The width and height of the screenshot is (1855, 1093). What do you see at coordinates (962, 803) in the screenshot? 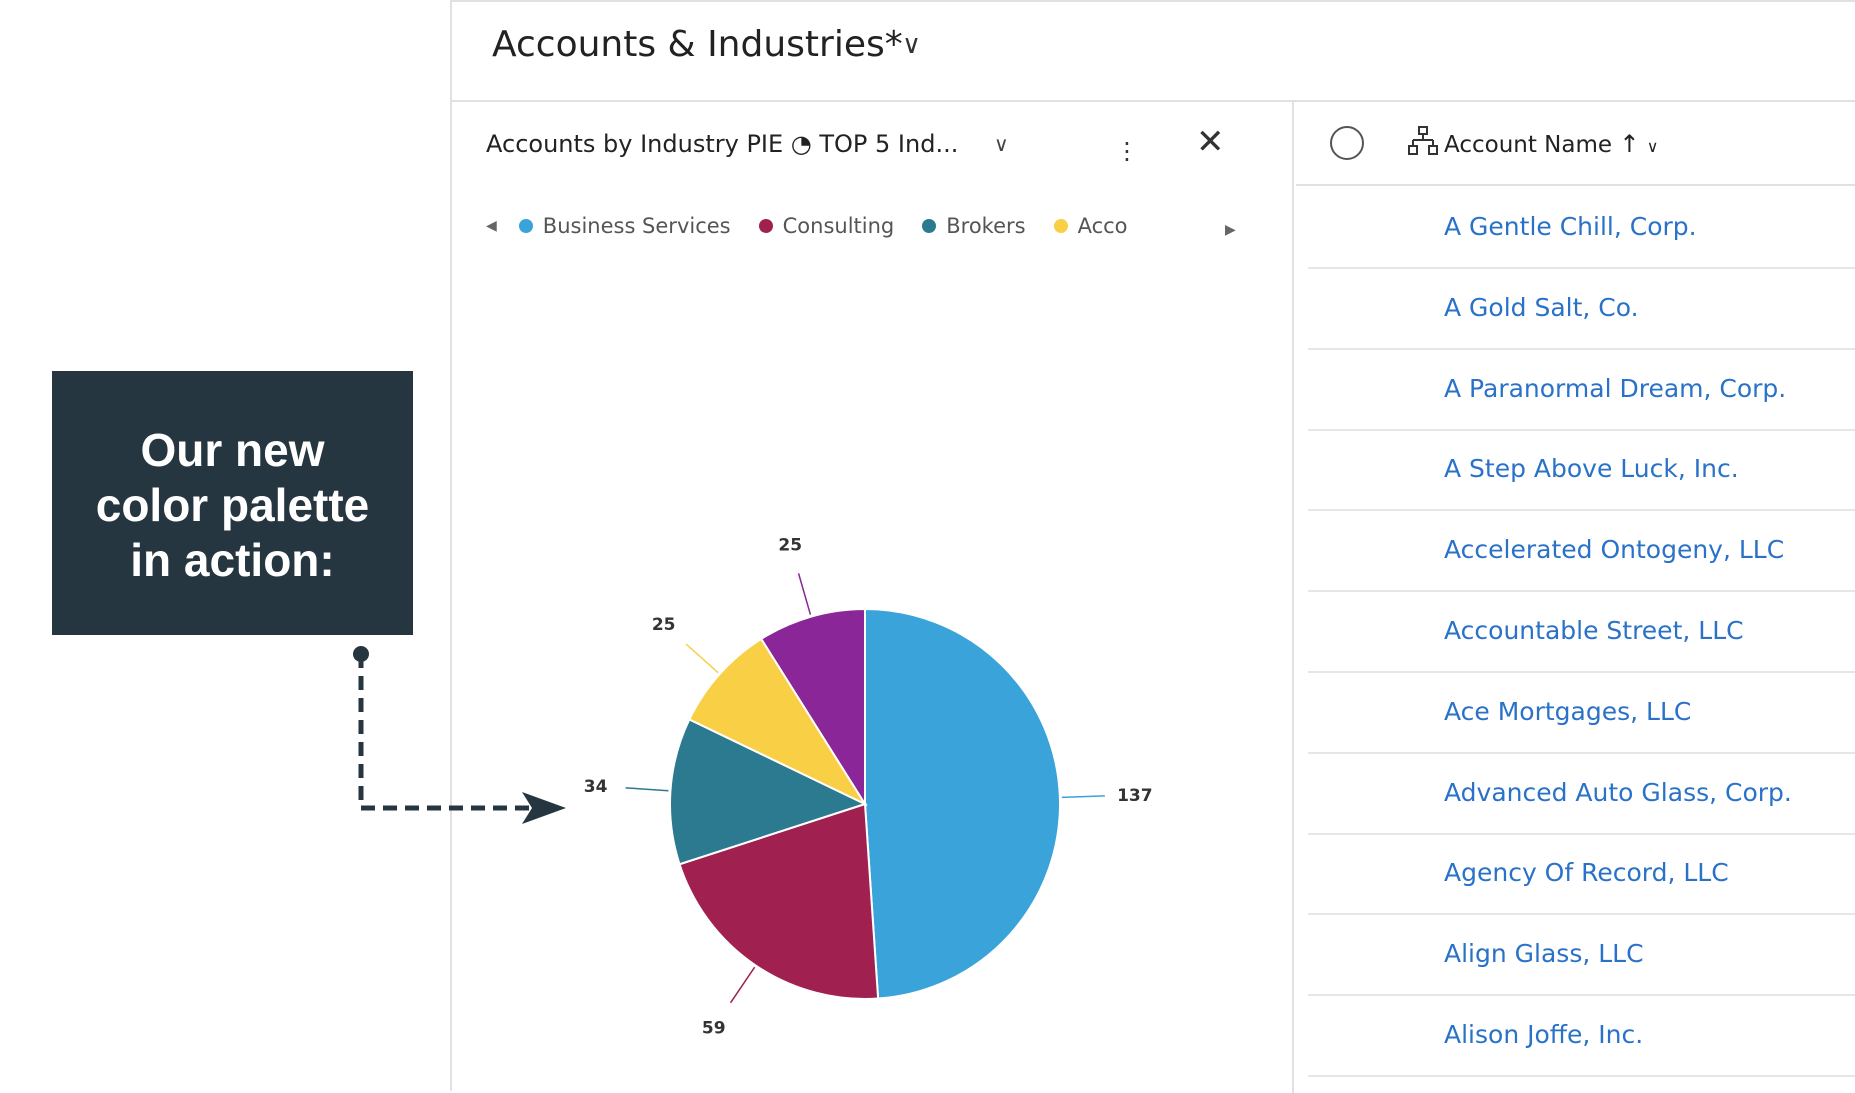
I see `pie-slice` at bounding box center [962, 803].